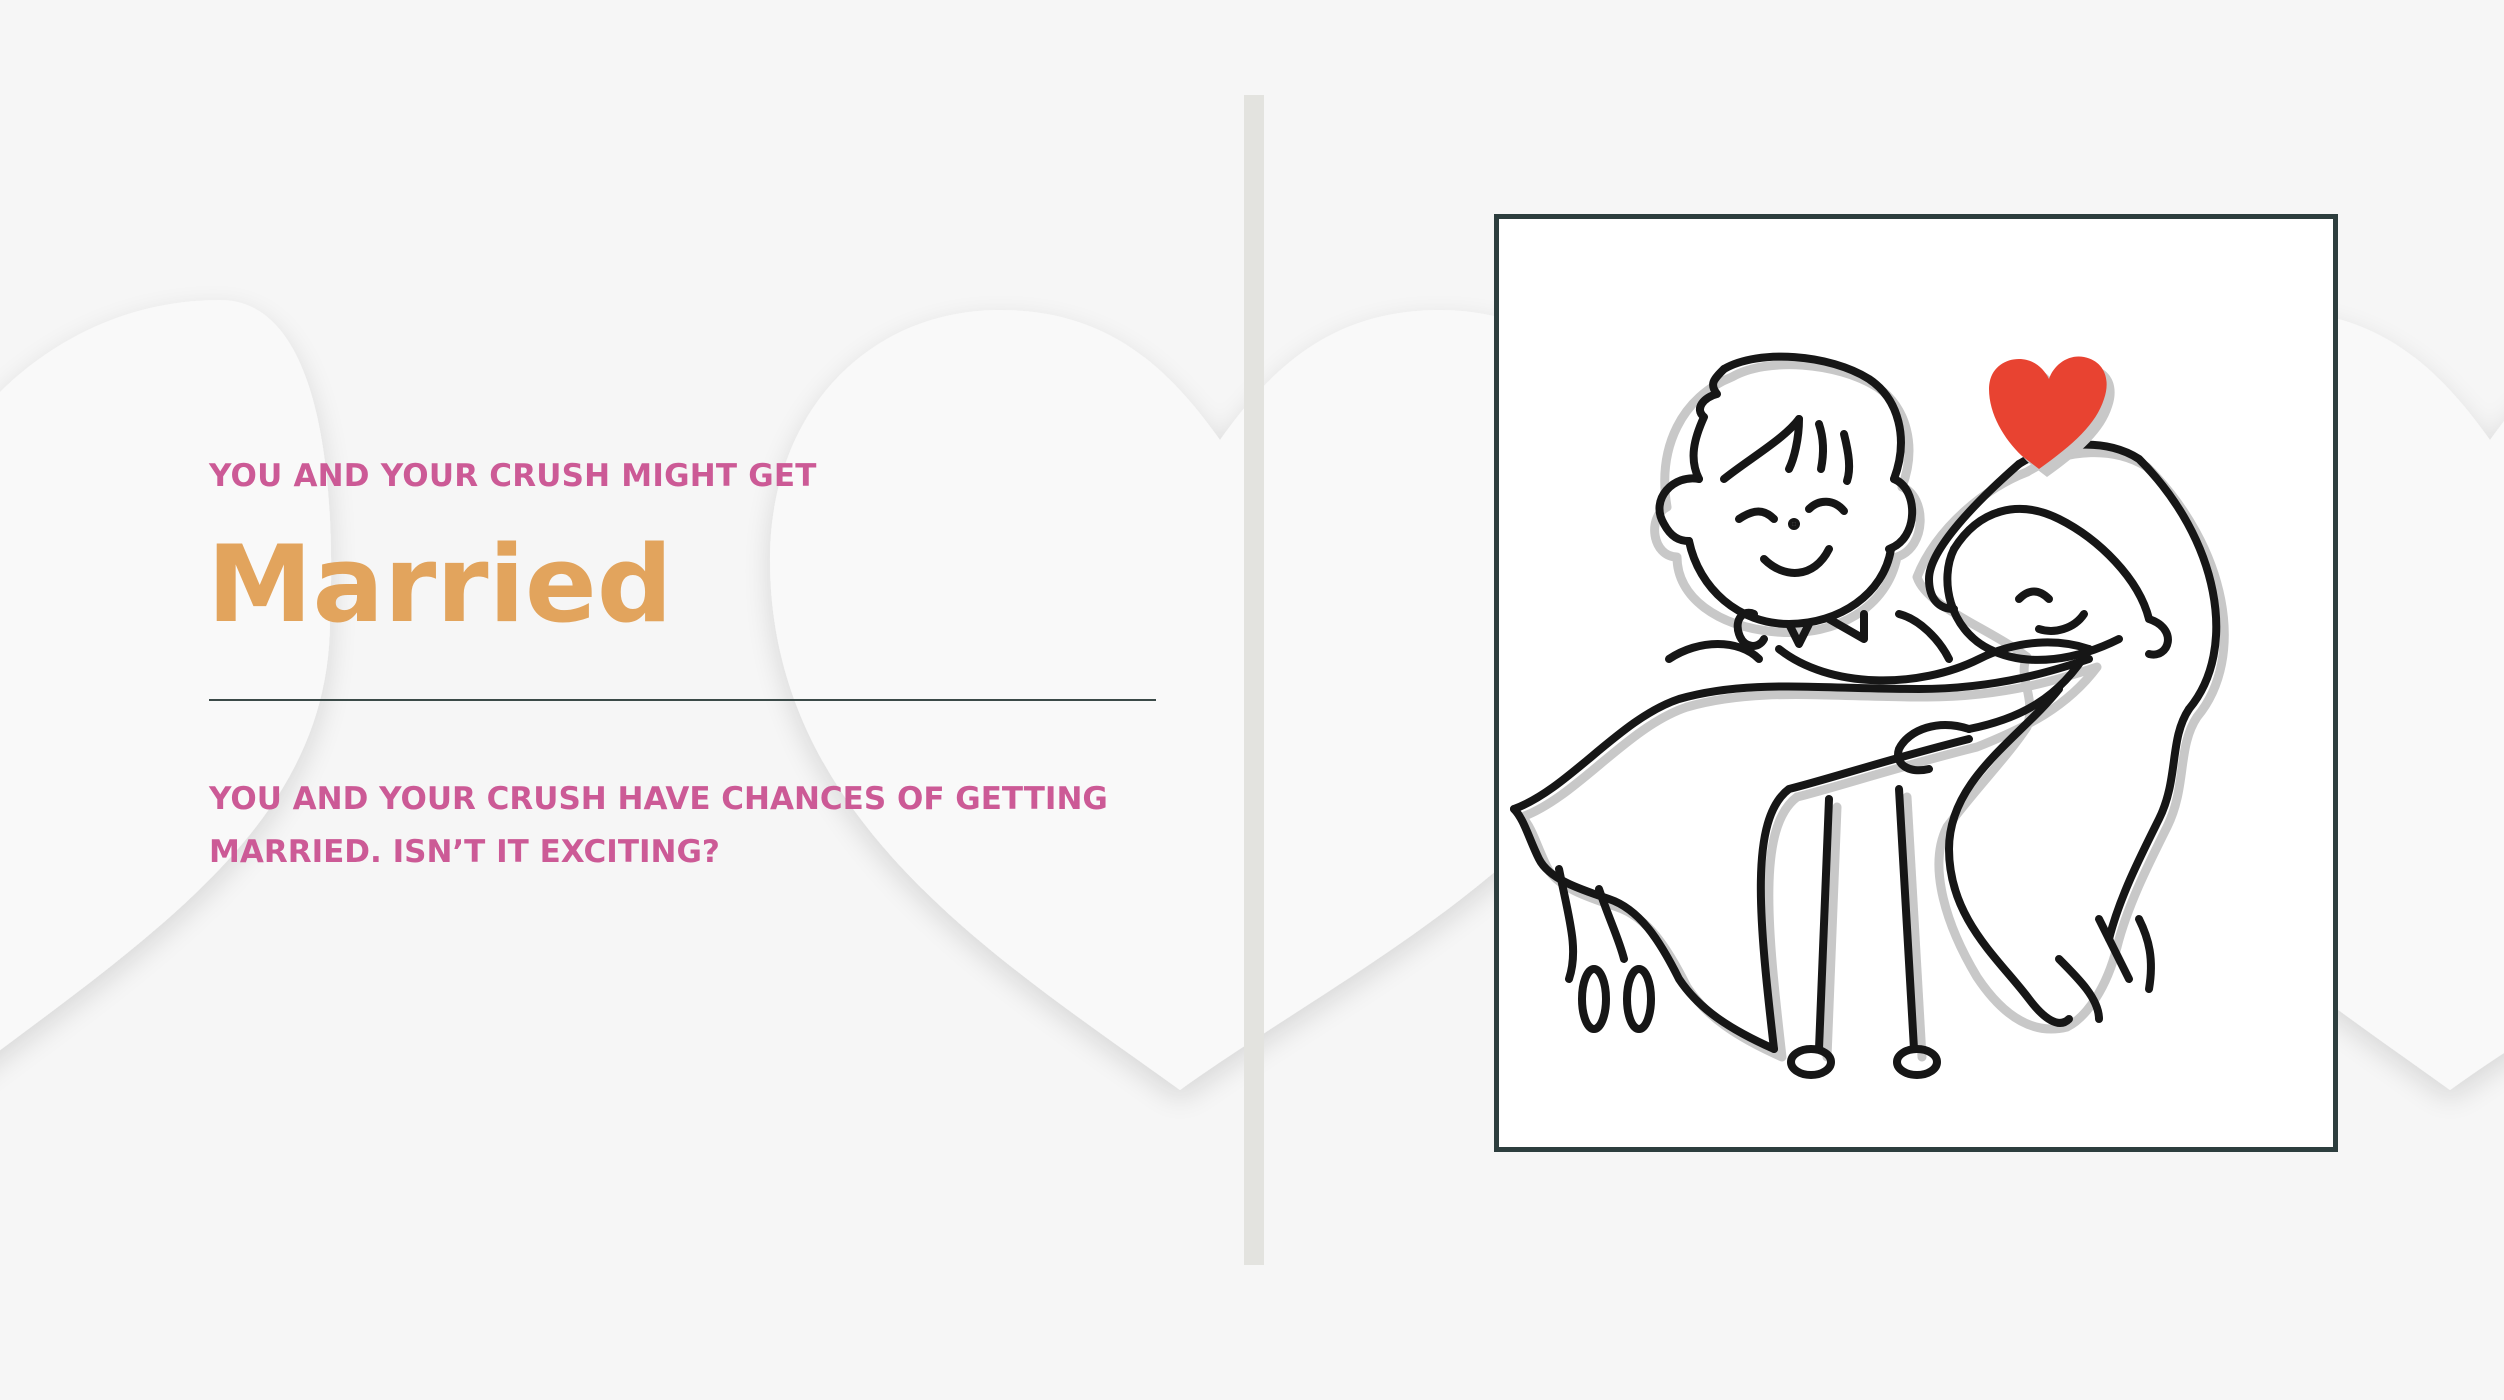 This screenshot has width=2504, height=1400. What do you see at coordinates (1254, 680) in the screenshot?
I see `vertical-divider` at bounding box center [1254, 680].